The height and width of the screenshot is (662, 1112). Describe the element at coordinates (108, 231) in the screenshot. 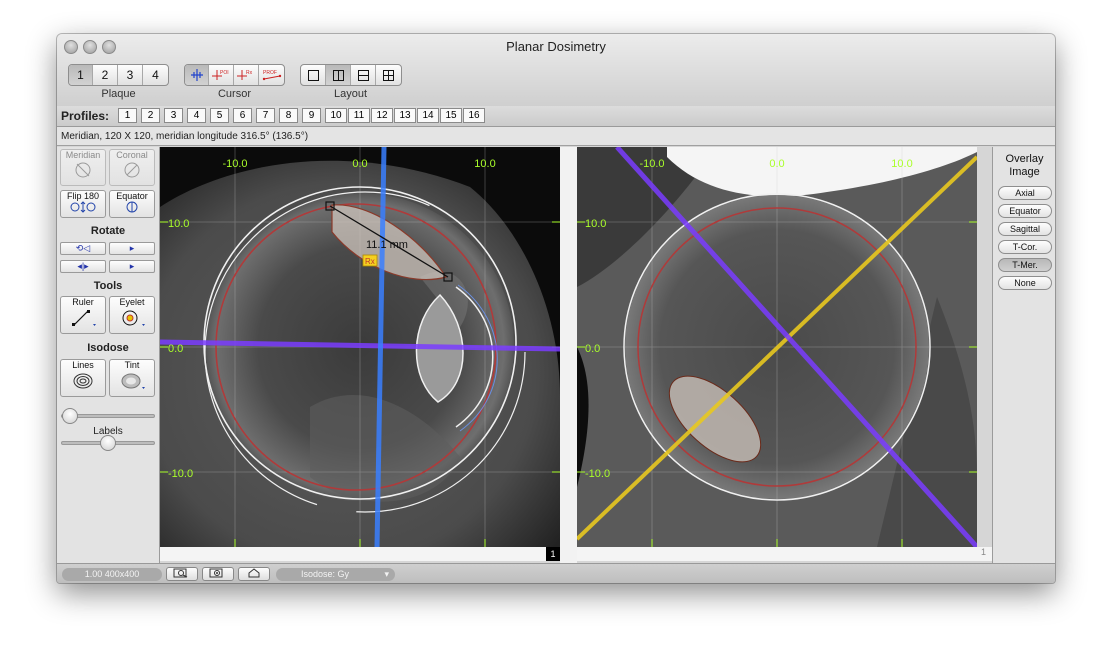

I see `rotate-title: Rotate` at that location.